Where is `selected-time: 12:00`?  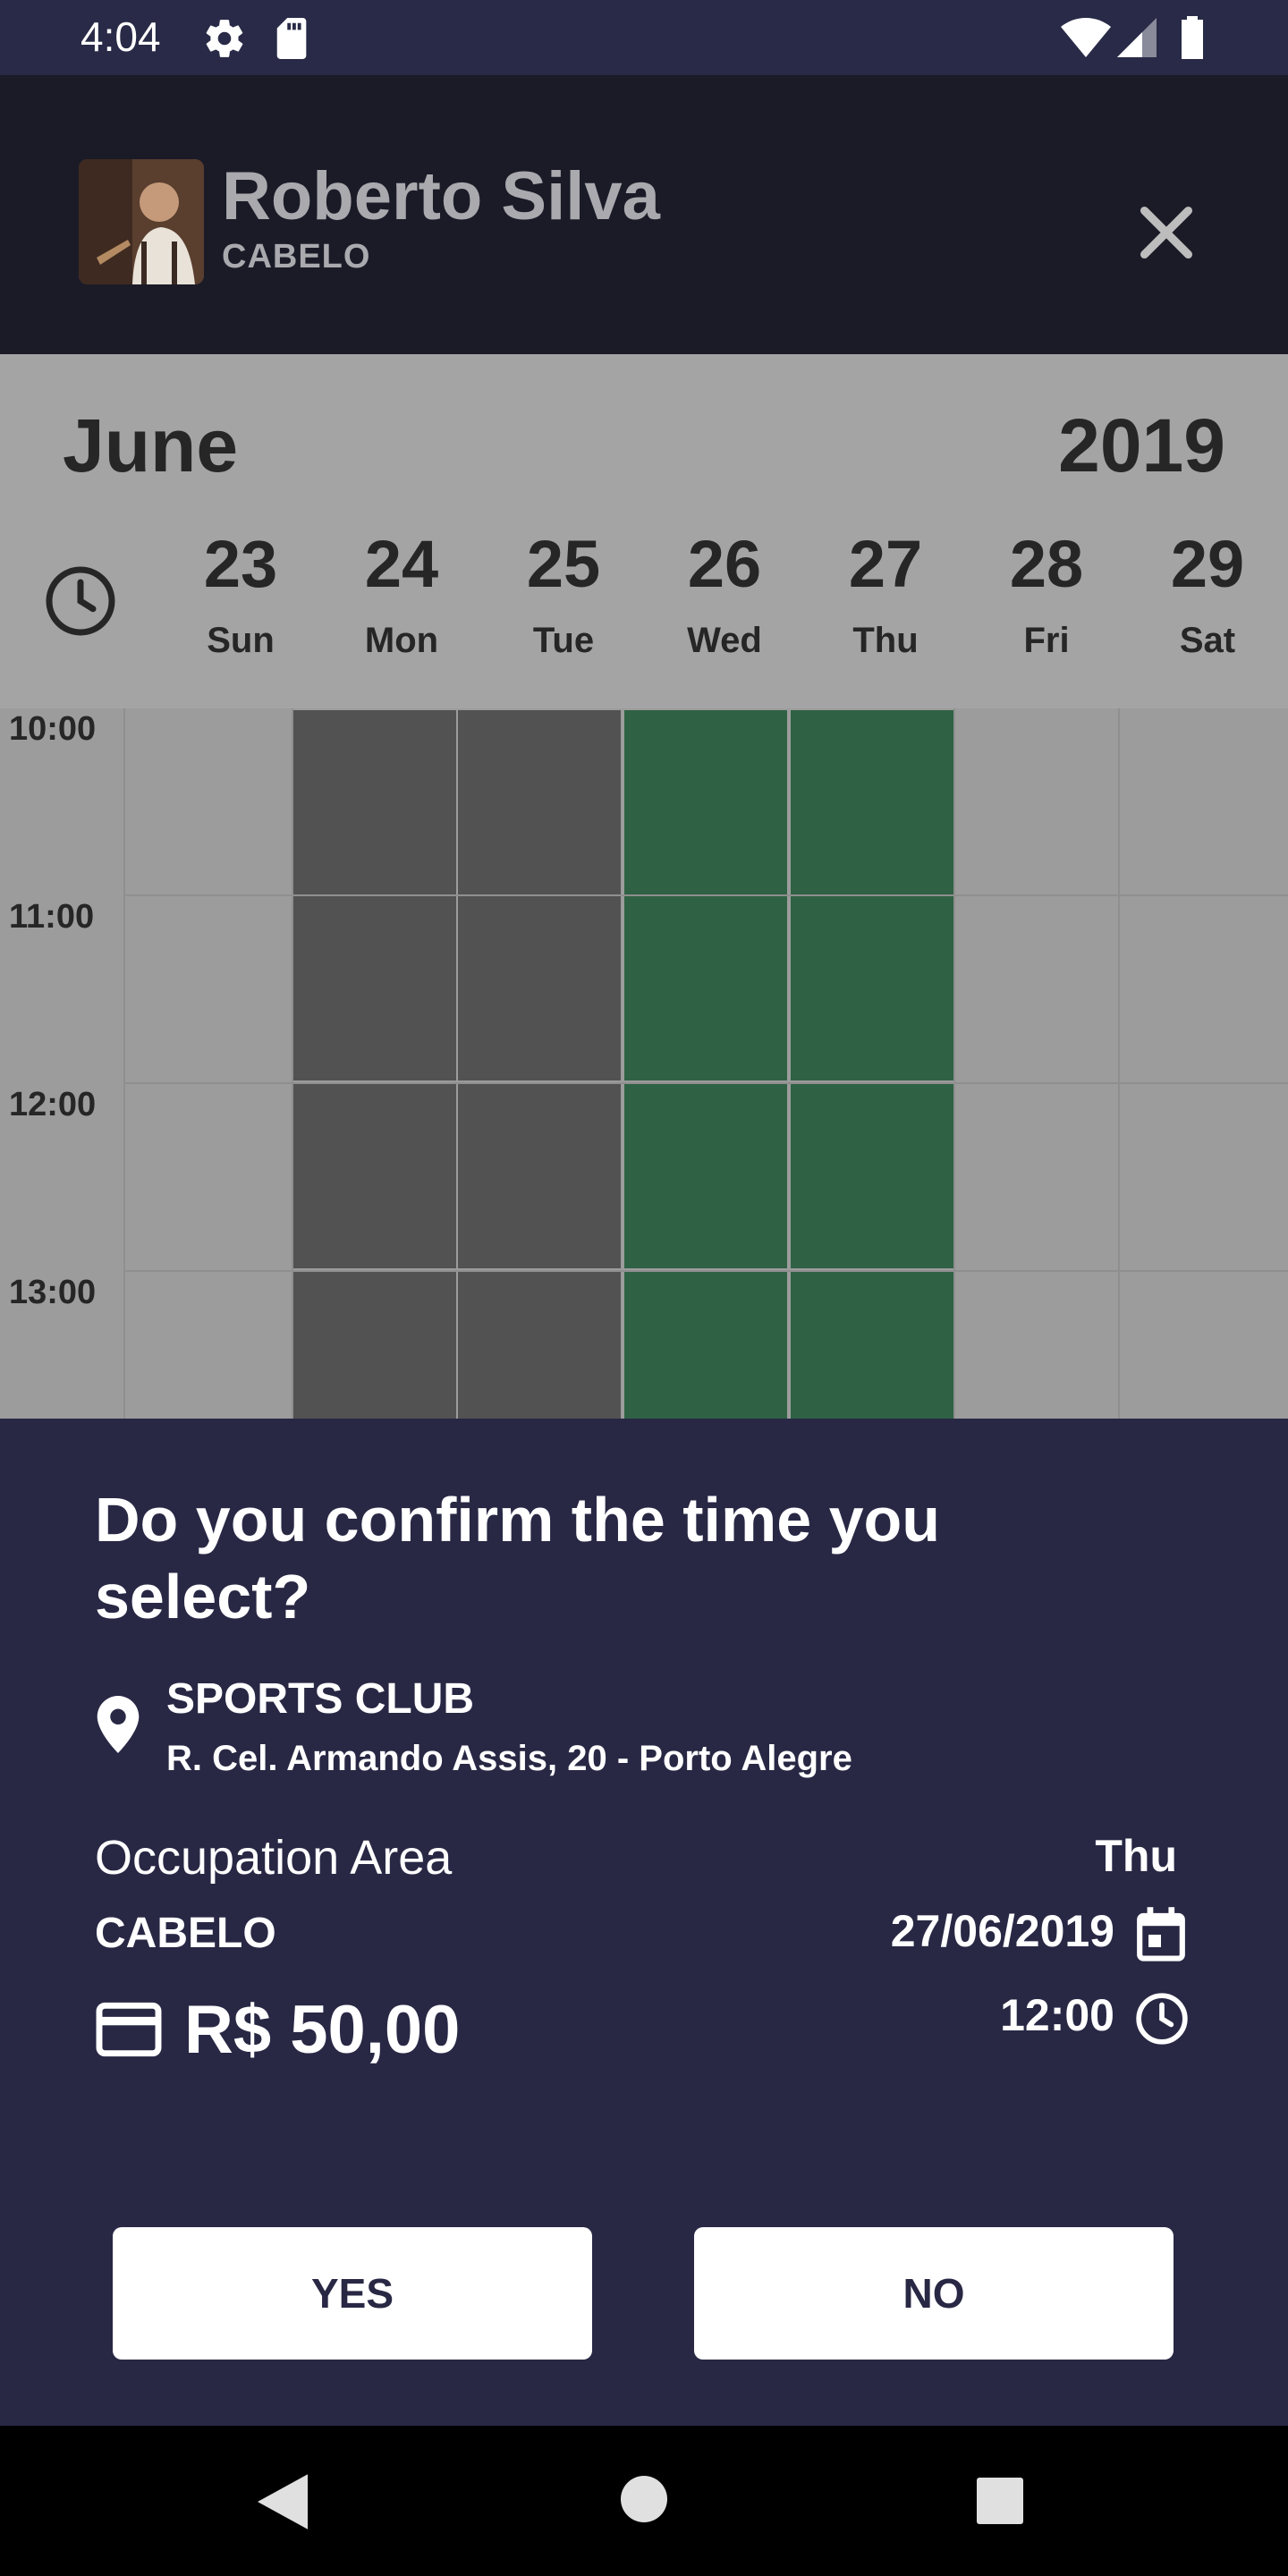 selected-time: 12:00 is located at coordinates (1057, 2015).